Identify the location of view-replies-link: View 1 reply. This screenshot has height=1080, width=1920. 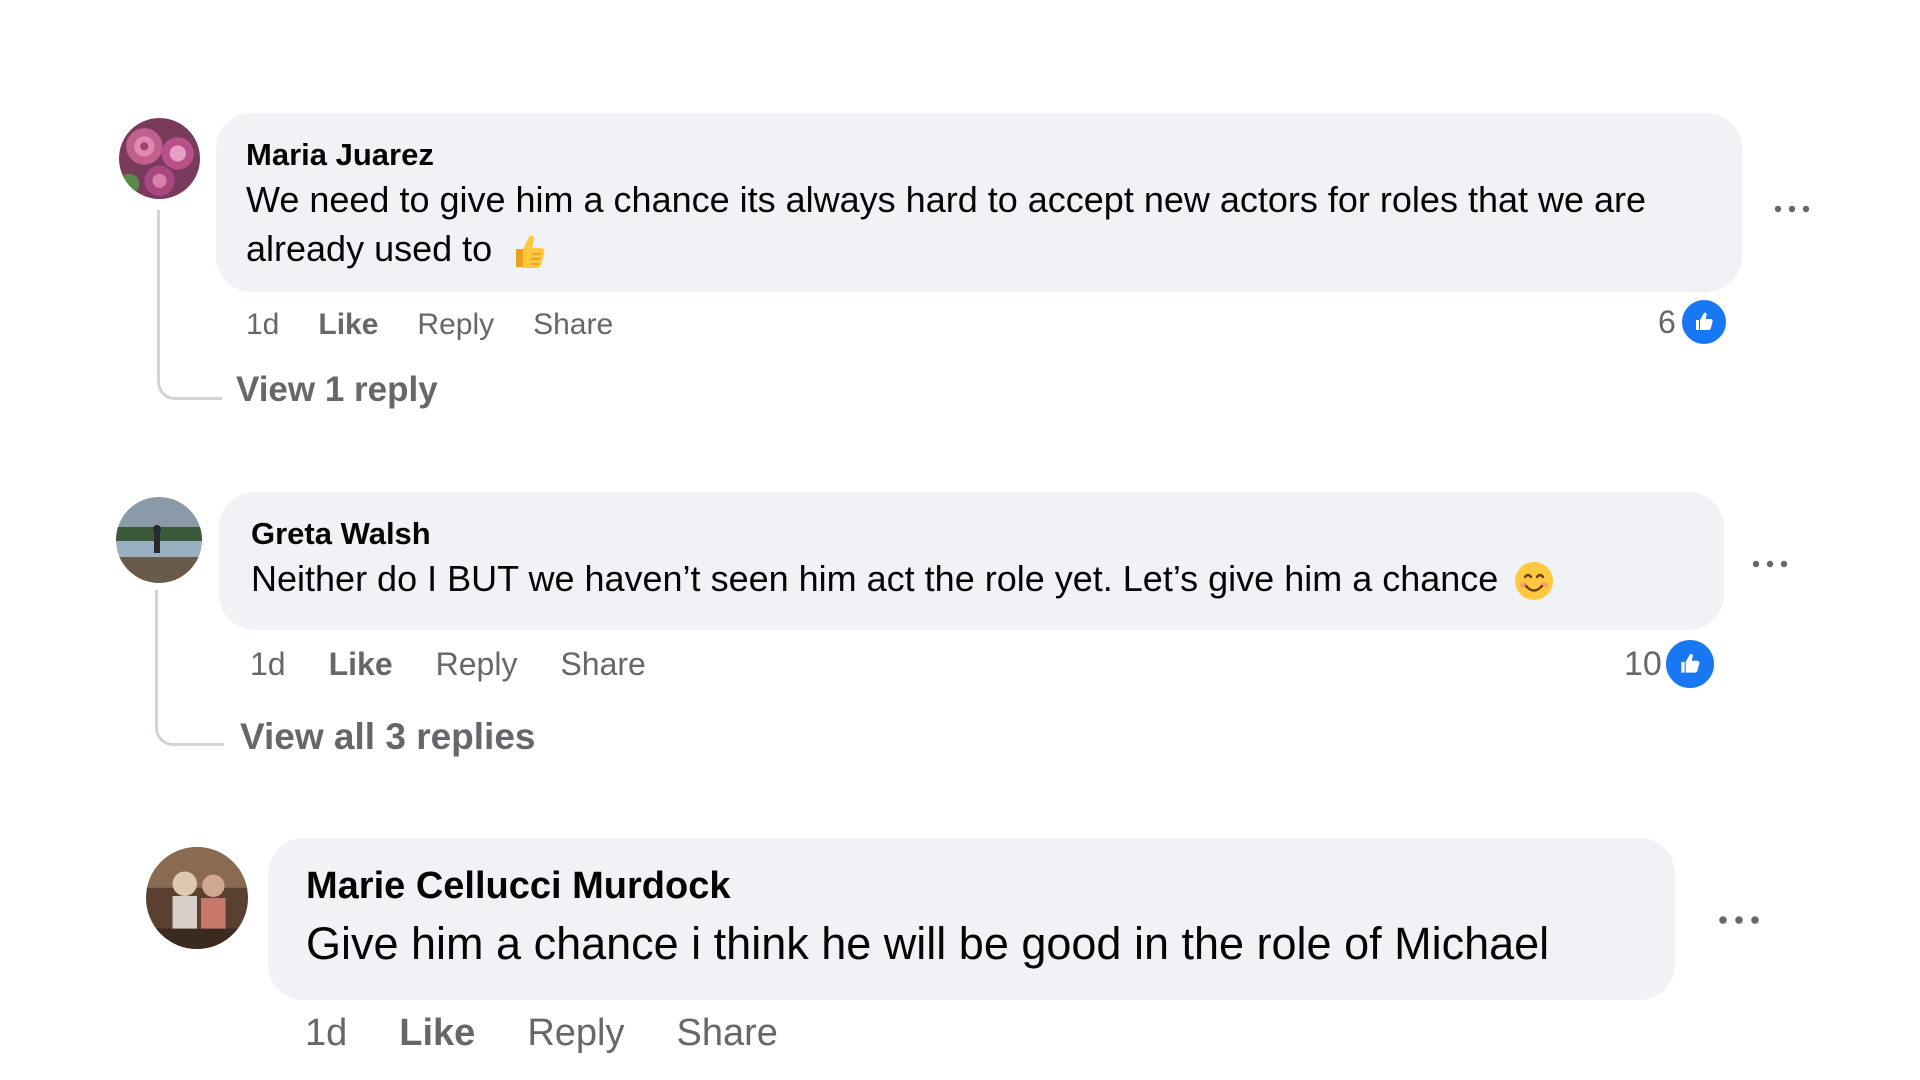
(337, 390).